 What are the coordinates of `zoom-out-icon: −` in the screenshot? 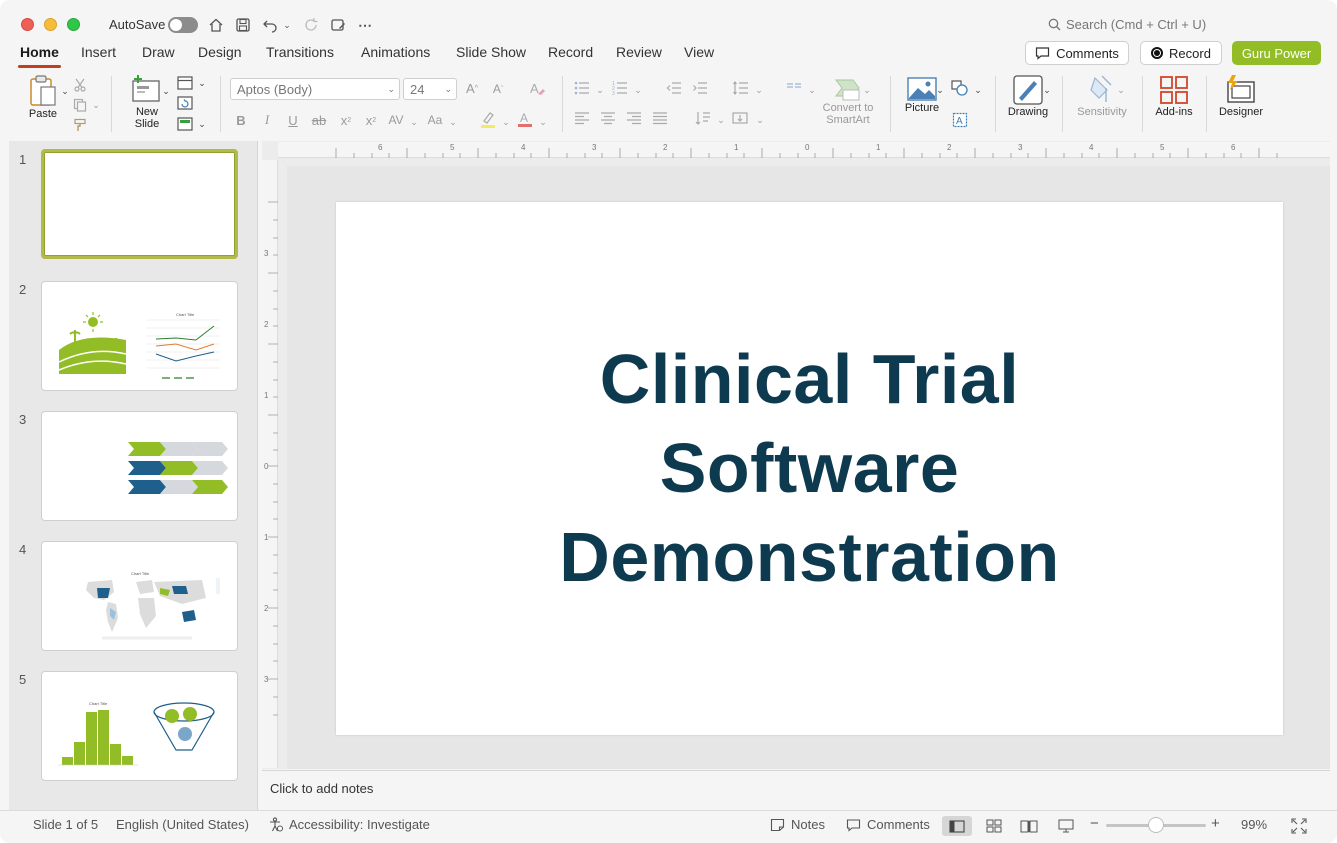 It's located at (1094, 823).